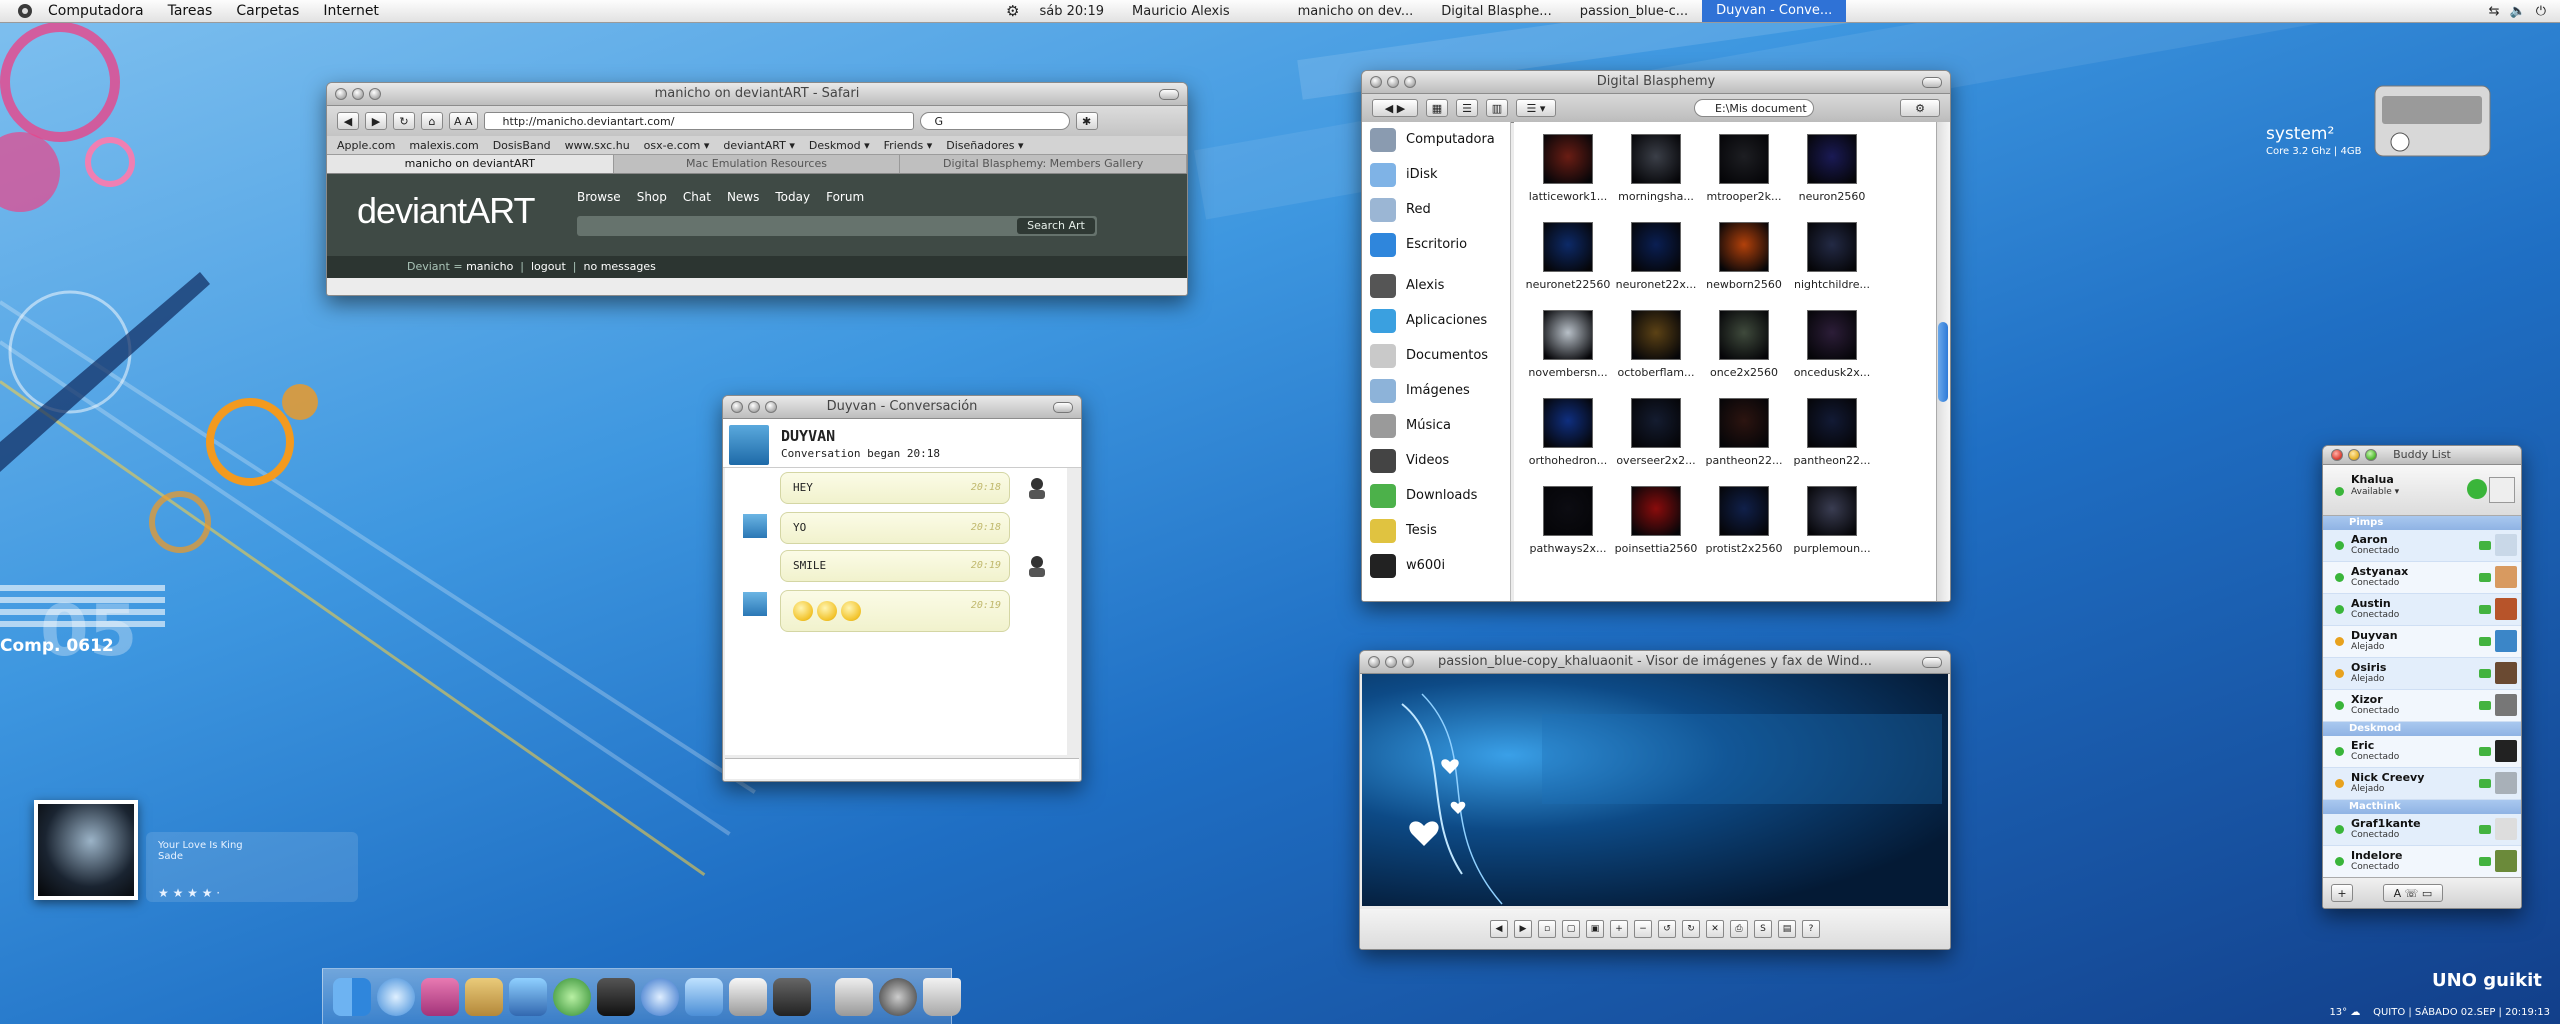 This screenshot has height=1024, width=2560. I want to click on add-buddy-button: +, so click(2342, 893).